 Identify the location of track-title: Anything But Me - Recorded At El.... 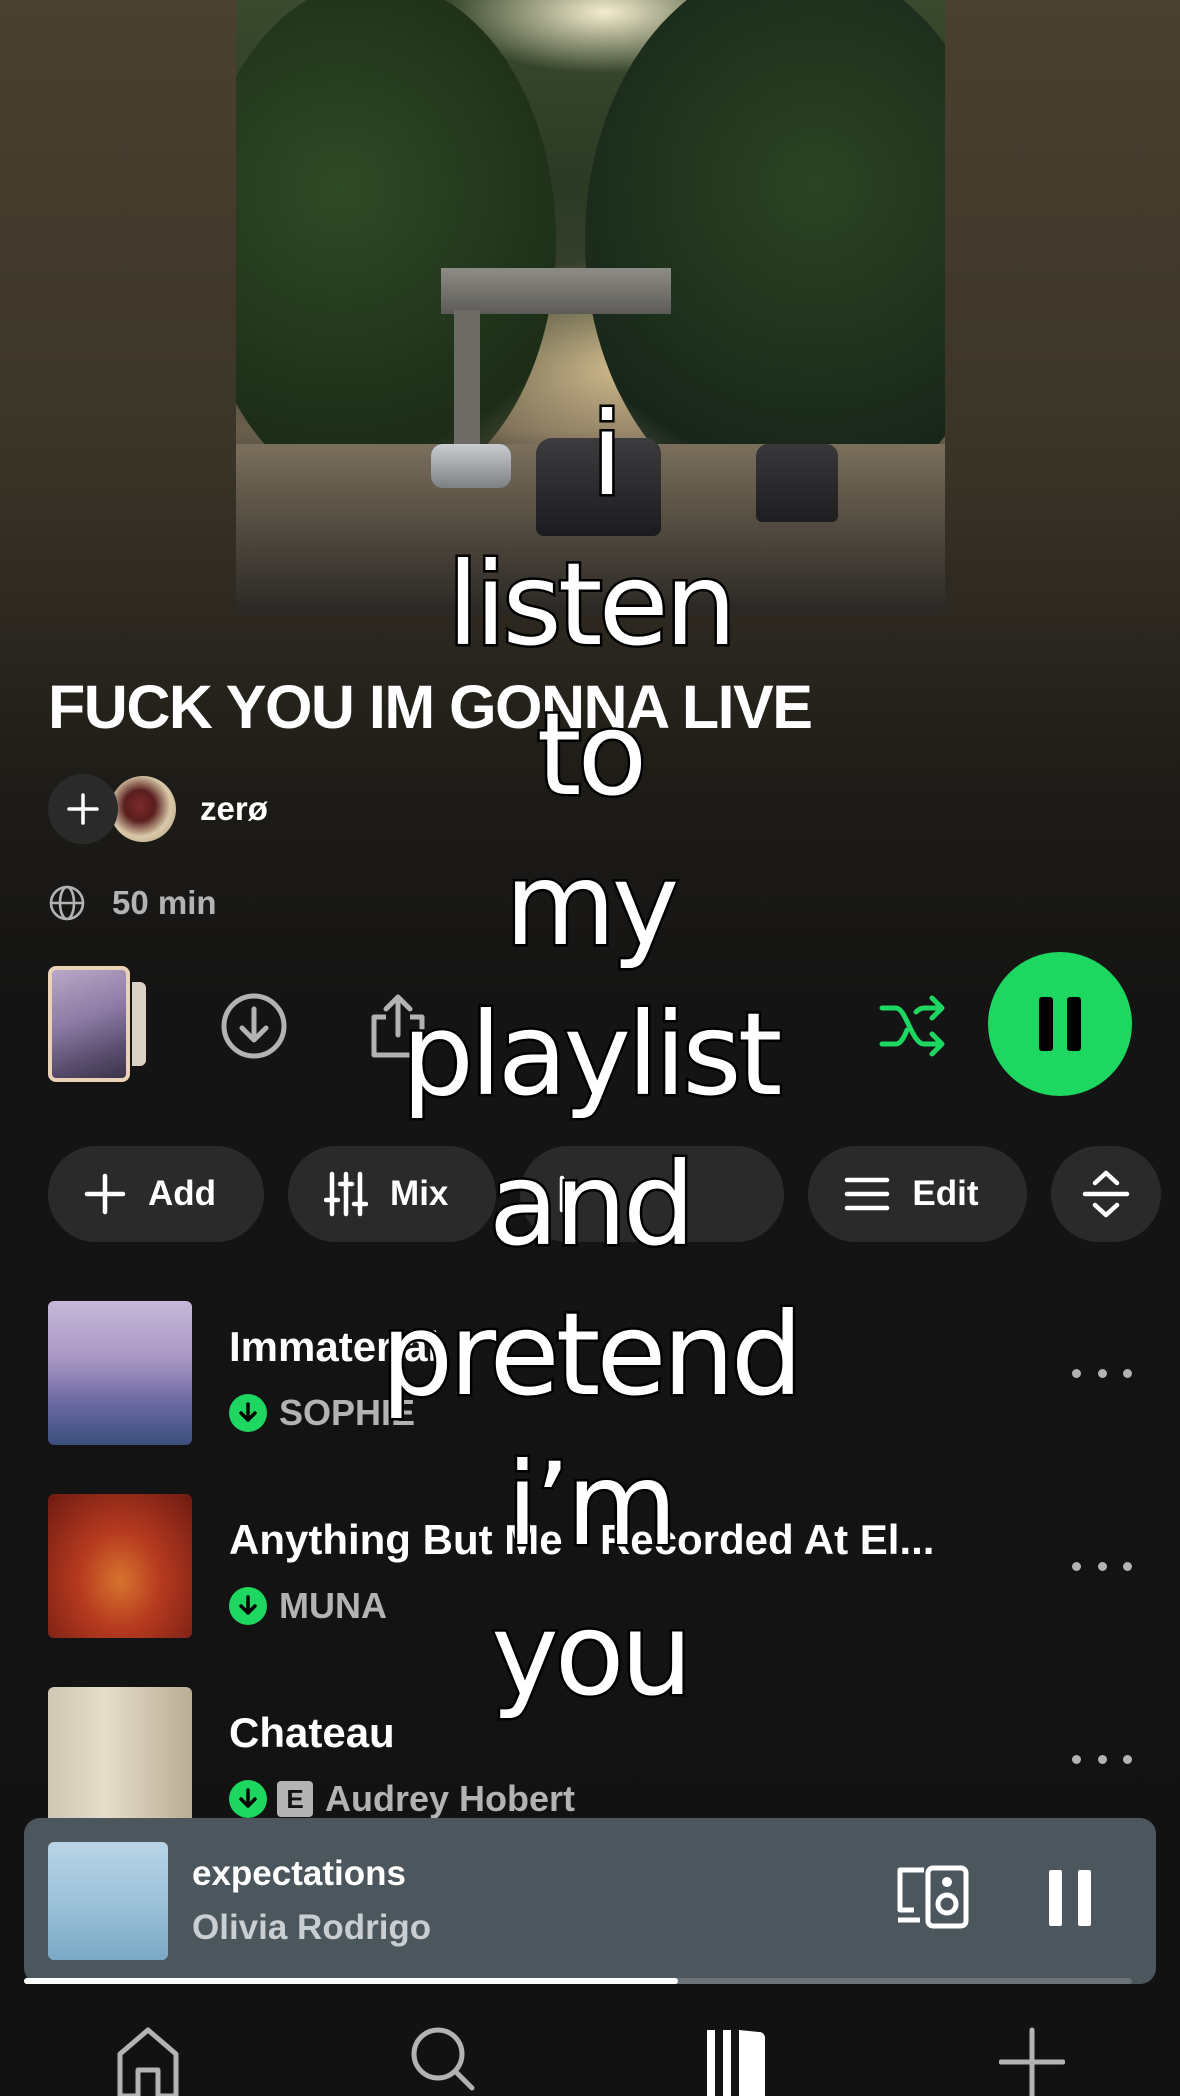
(582, 1539).